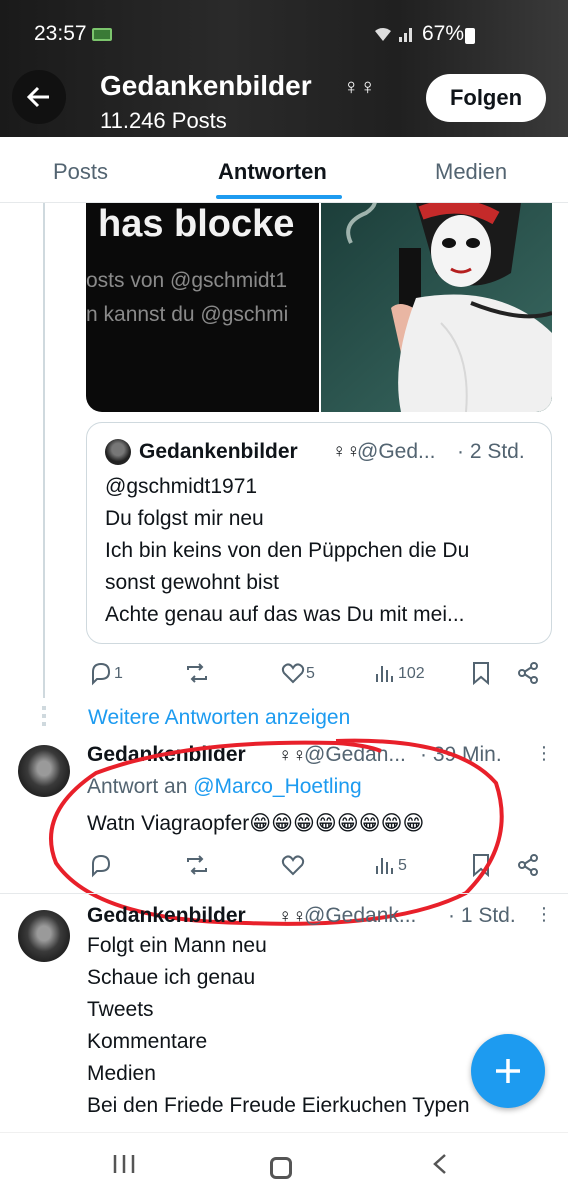 The image size is (568, 1199). What do you see at coordinates (184, 518) in the screenshot?
I see `quoted-text-line: Du folgst mir neu` at bounding box center [184, 518].